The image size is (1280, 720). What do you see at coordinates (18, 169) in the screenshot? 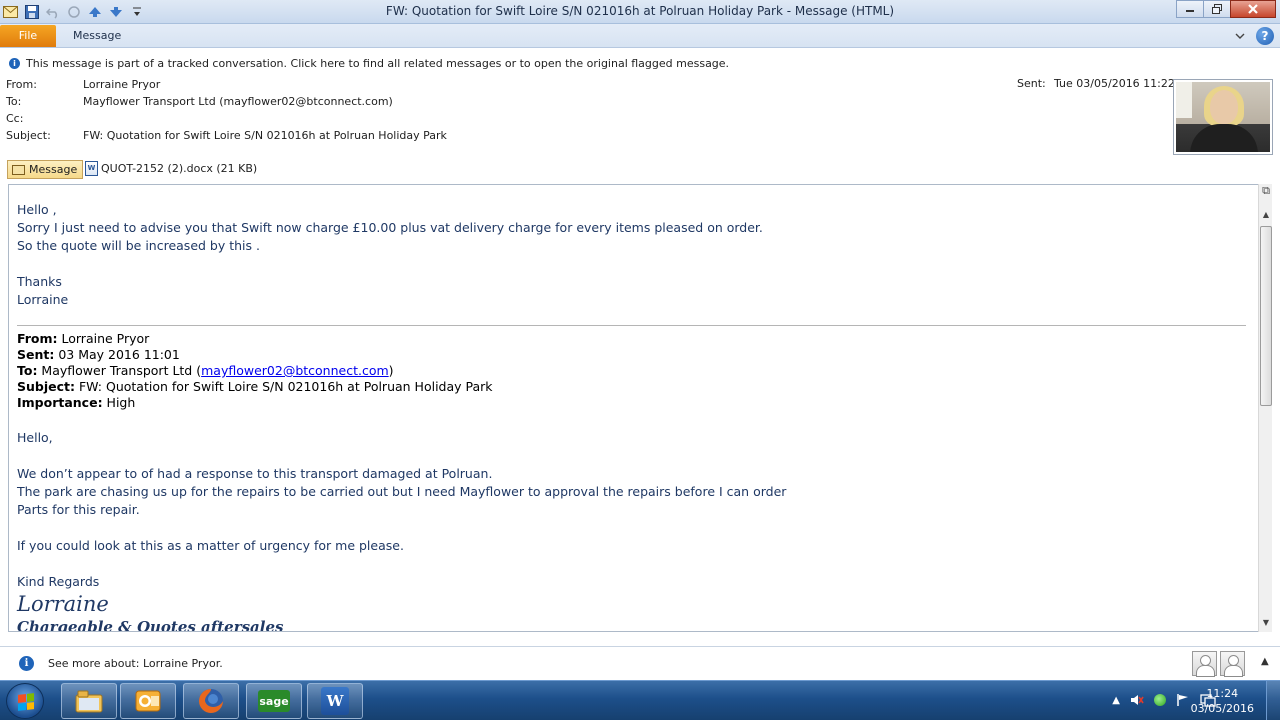
I see `envelope-icon` at bounding box center [18, 169].